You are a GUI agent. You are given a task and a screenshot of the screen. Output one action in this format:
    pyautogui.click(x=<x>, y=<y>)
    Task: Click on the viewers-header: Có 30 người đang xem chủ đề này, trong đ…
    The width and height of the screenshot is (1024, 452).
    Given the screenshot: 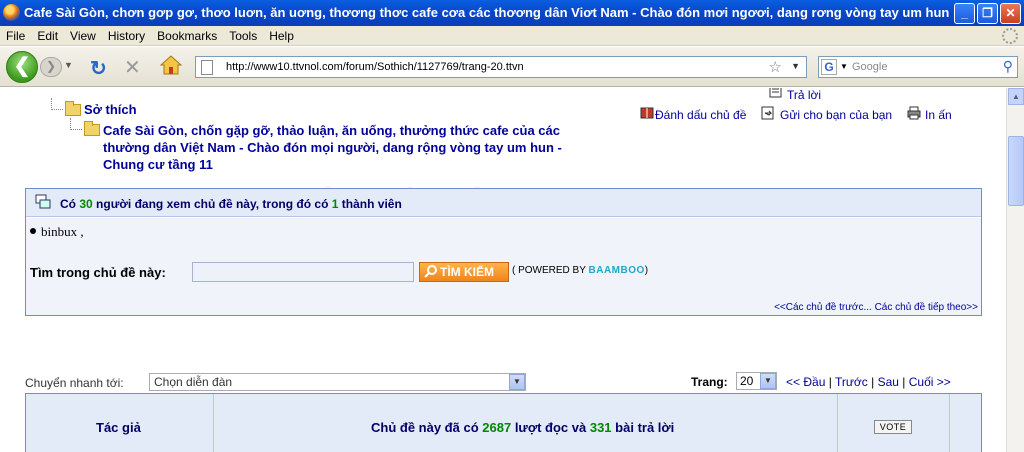 What is the action you would take?
    pyautogui.click(x=503, y=203)
    